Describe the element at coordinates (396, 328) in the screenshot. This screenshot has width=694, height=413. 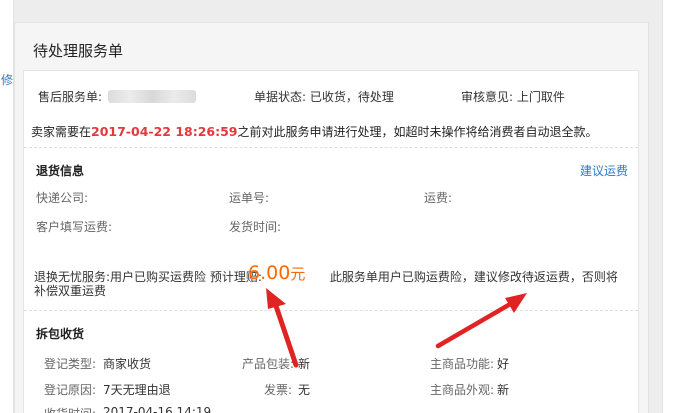
I see `annotation-arrows` at that location.